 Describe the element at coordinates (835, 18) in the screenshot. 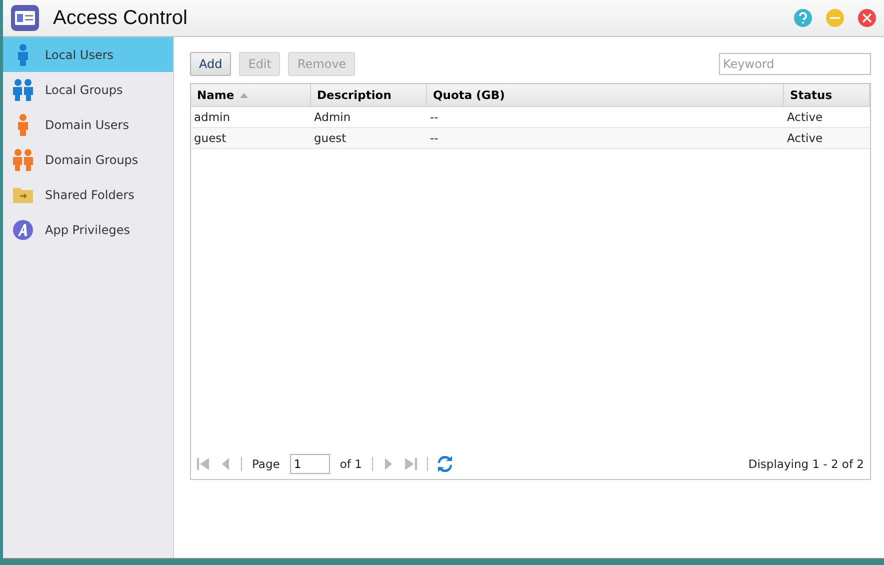

I see `minimize-icon` at that location.